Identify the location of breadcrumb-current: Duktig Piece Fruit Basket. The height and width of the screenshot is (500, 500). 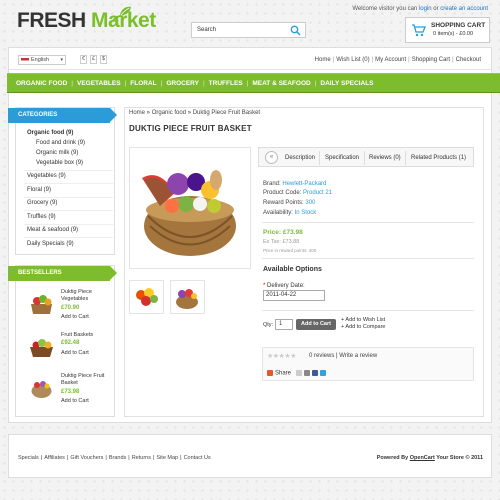
(226, 113).